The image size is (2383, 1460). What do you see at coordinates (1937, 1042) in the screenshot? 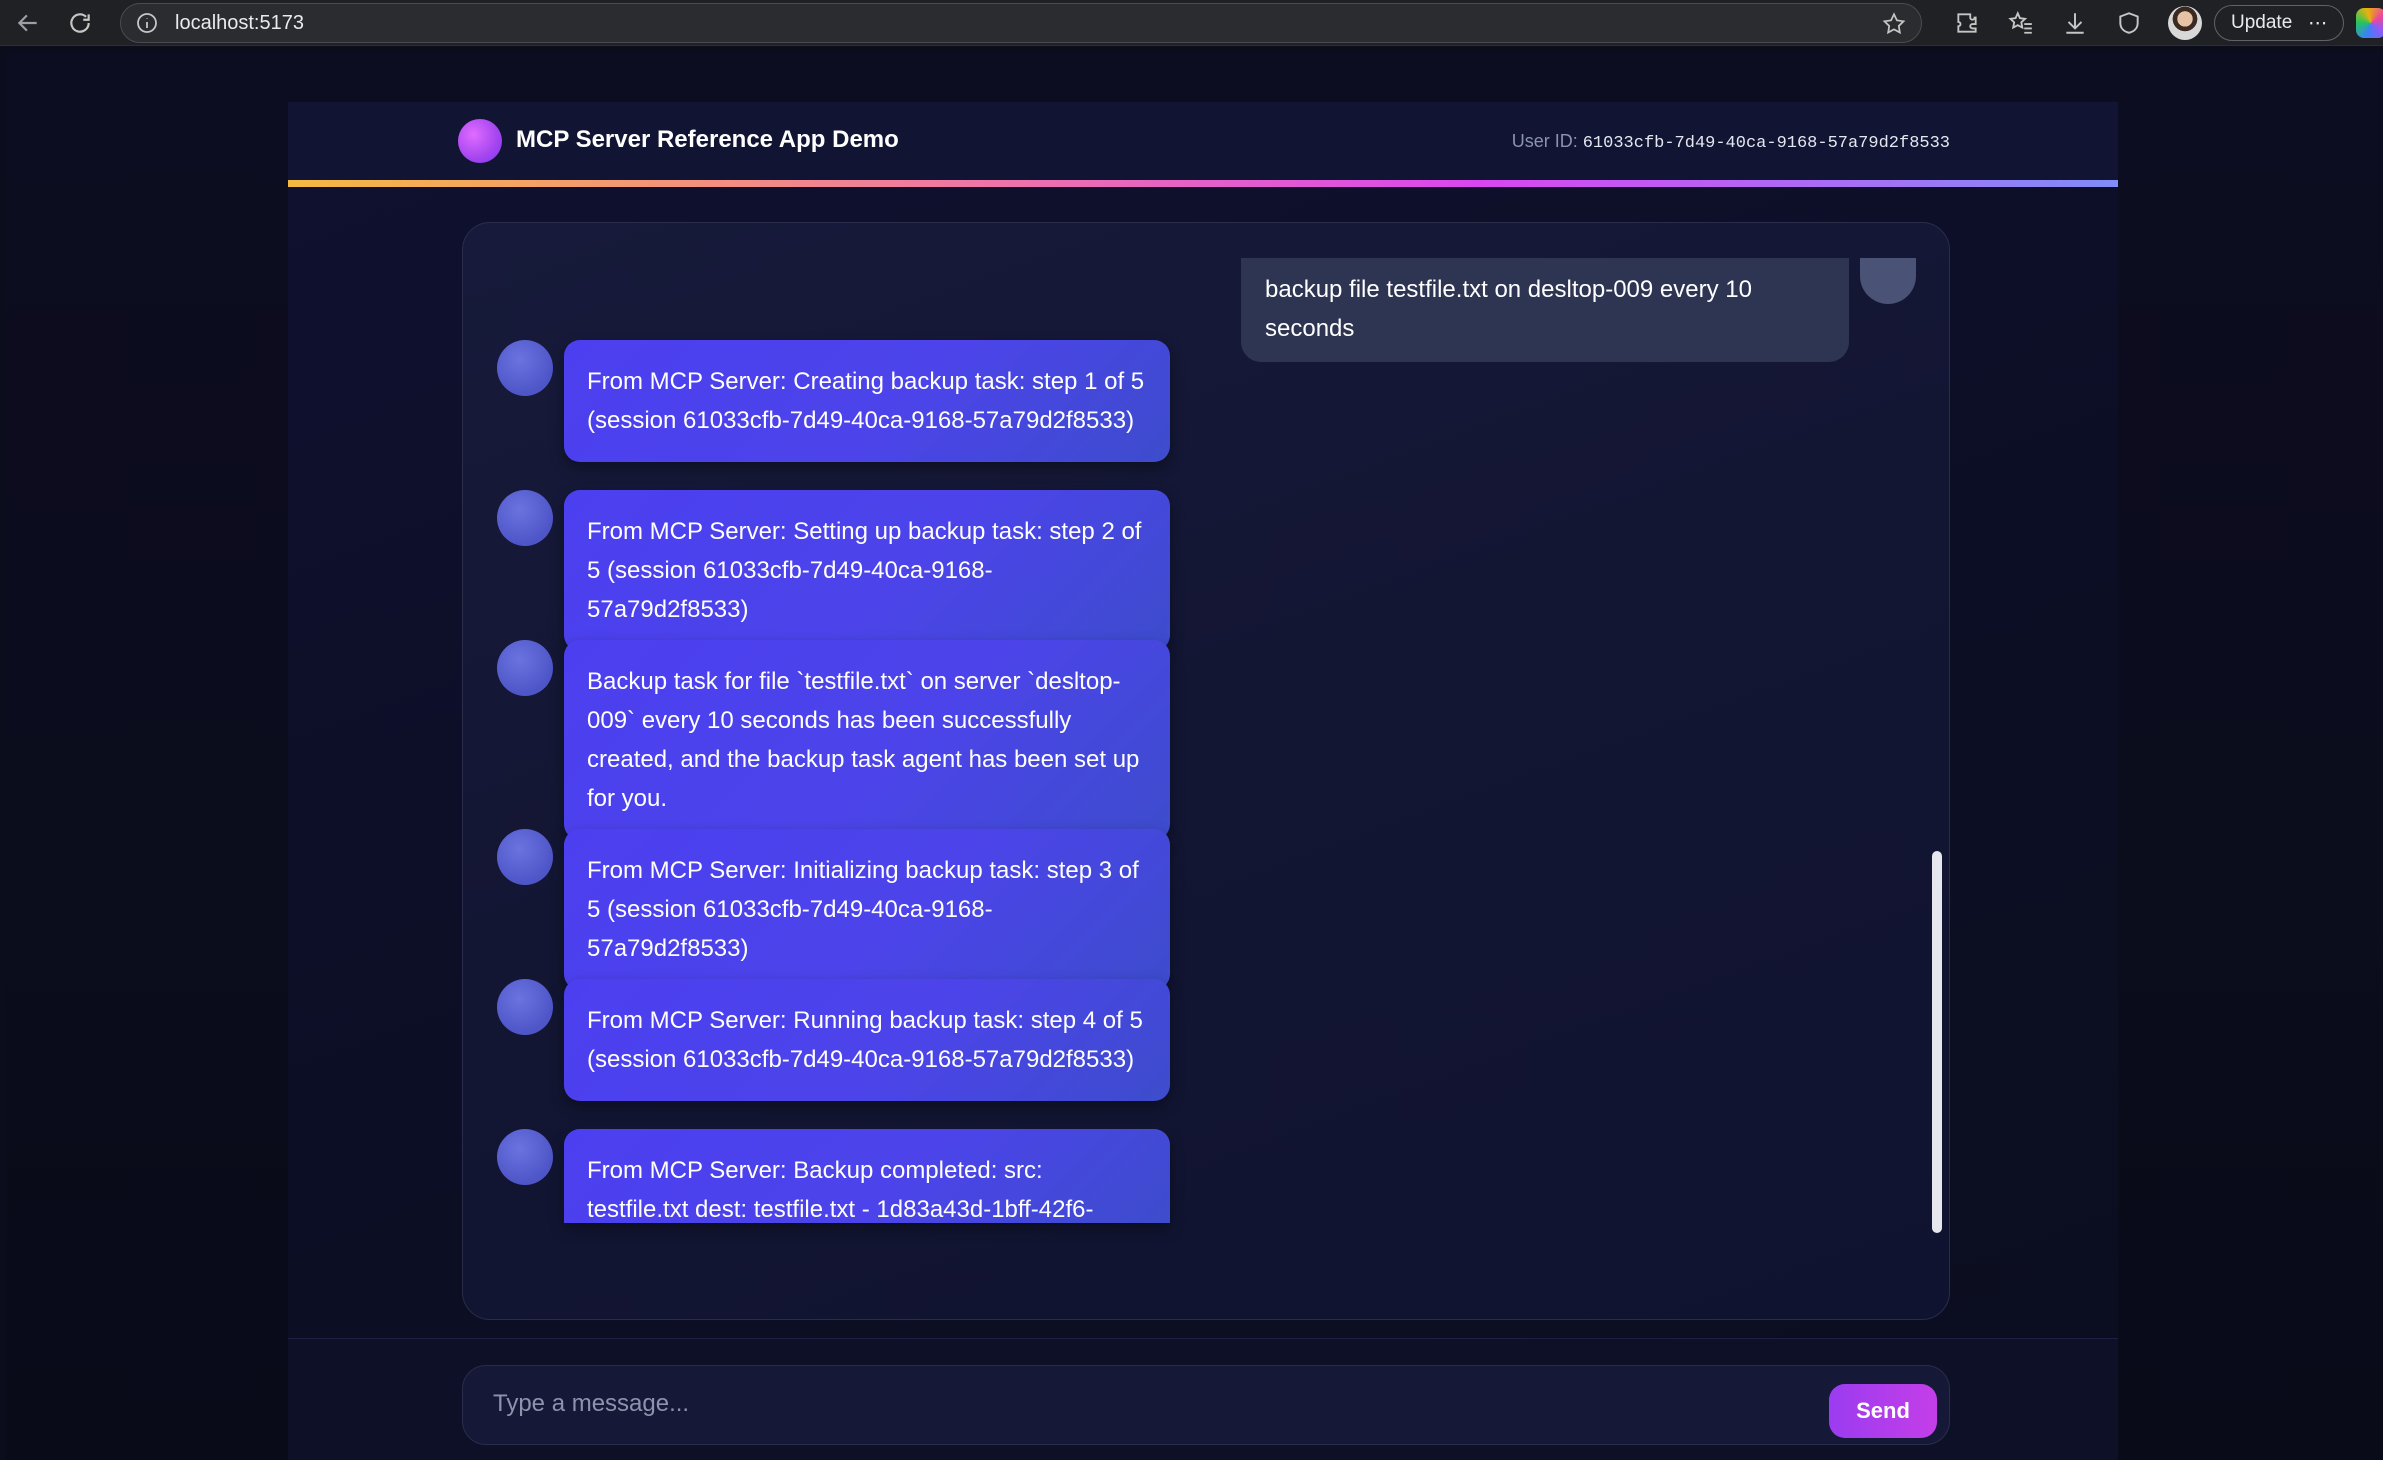
I see `chat-scrollbar` at bounding box center [1937, 1042].